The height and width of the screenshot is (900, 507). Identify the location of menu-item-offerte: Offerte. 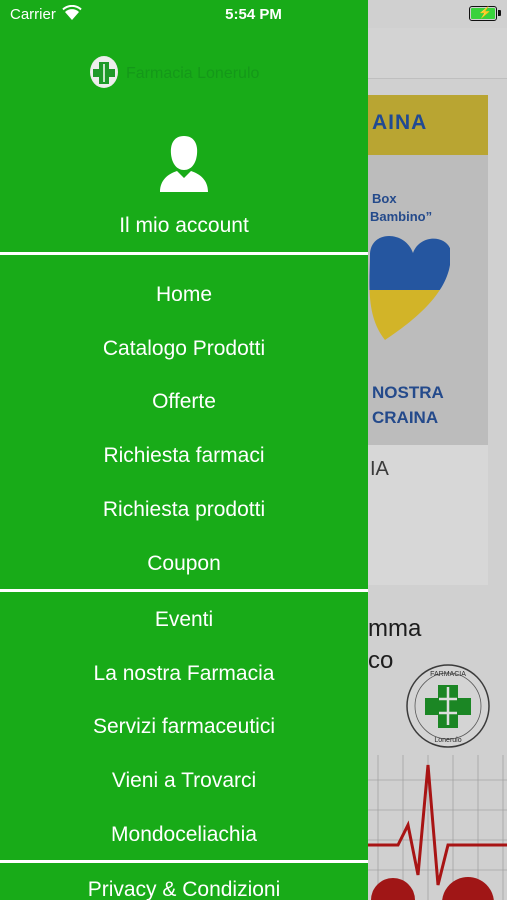
(184, 402).